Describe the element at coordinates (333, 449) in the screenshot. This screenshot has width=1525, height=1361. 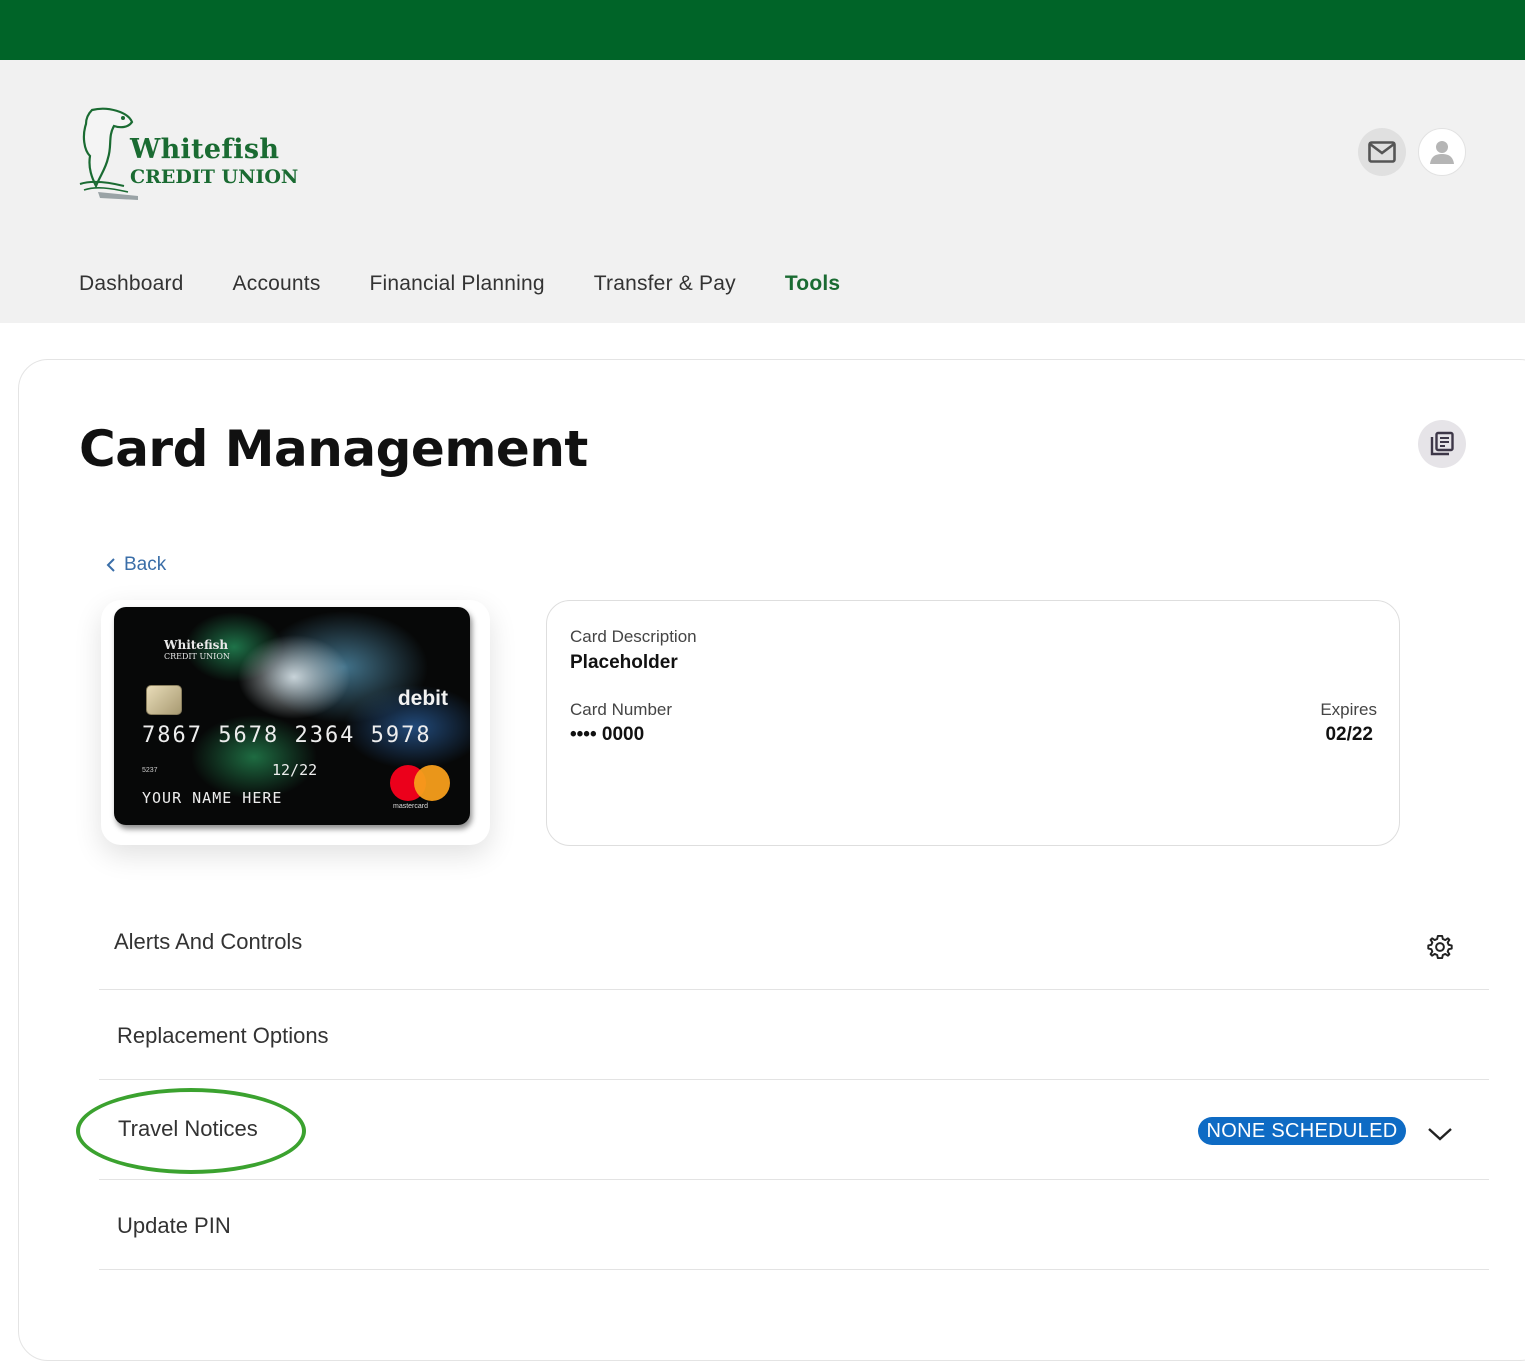
I see `page-title: Card Management` at that location.